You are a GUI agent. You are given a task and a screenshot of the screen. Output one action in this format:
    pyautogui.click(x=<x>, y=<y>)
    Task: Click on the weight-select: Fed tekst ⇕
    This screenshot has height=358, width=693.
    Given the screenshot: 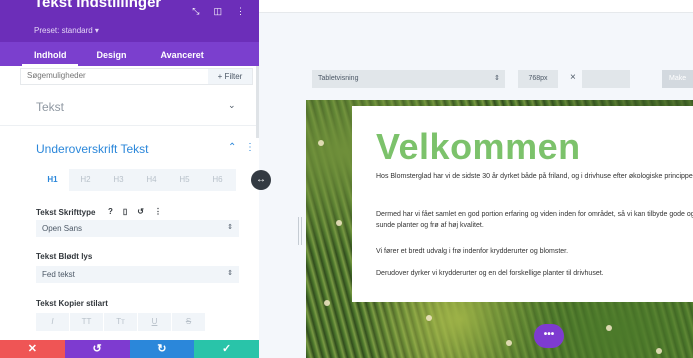 What is the action you would take?
    pyautogui.click(x=137, y=274)
    